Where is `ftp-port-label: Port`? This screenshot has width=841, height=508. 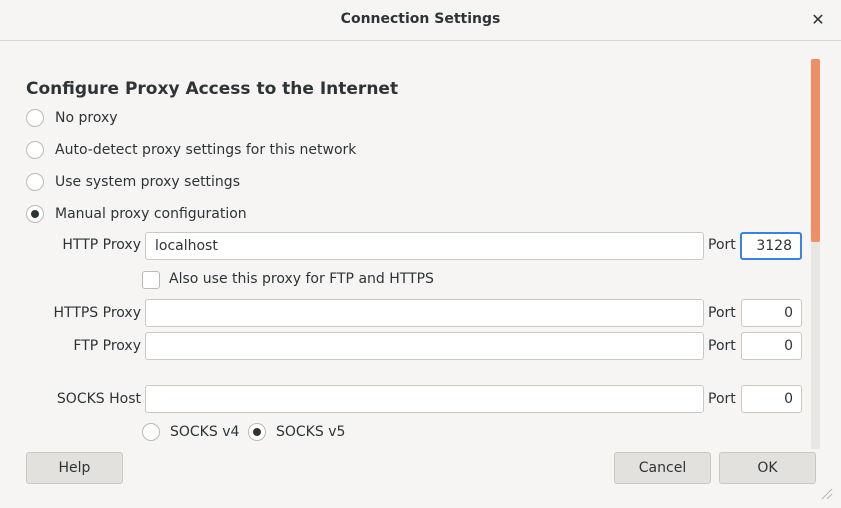 ftp-port-label: Port is located at coordinates (722, 346).